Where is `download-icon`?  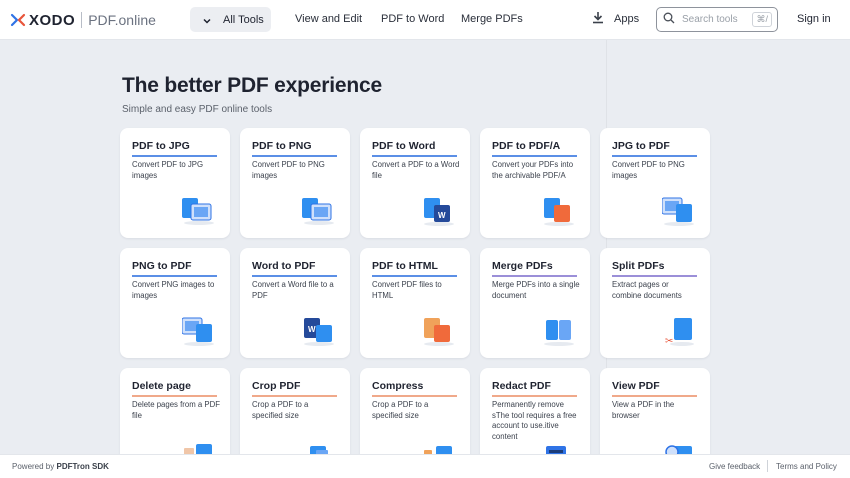 download-icon is located at coordinates (603, 19).